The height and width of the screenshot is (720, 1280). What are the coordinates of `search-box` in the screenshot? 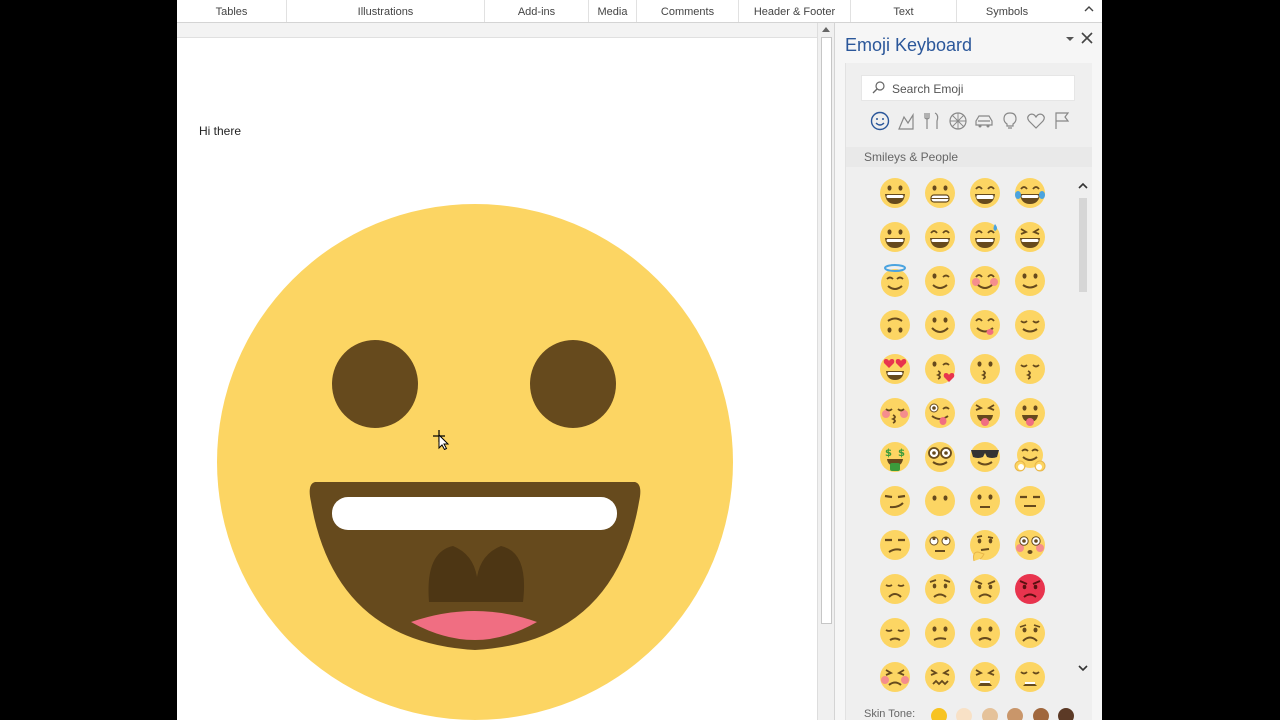 It's located at (968, 88).